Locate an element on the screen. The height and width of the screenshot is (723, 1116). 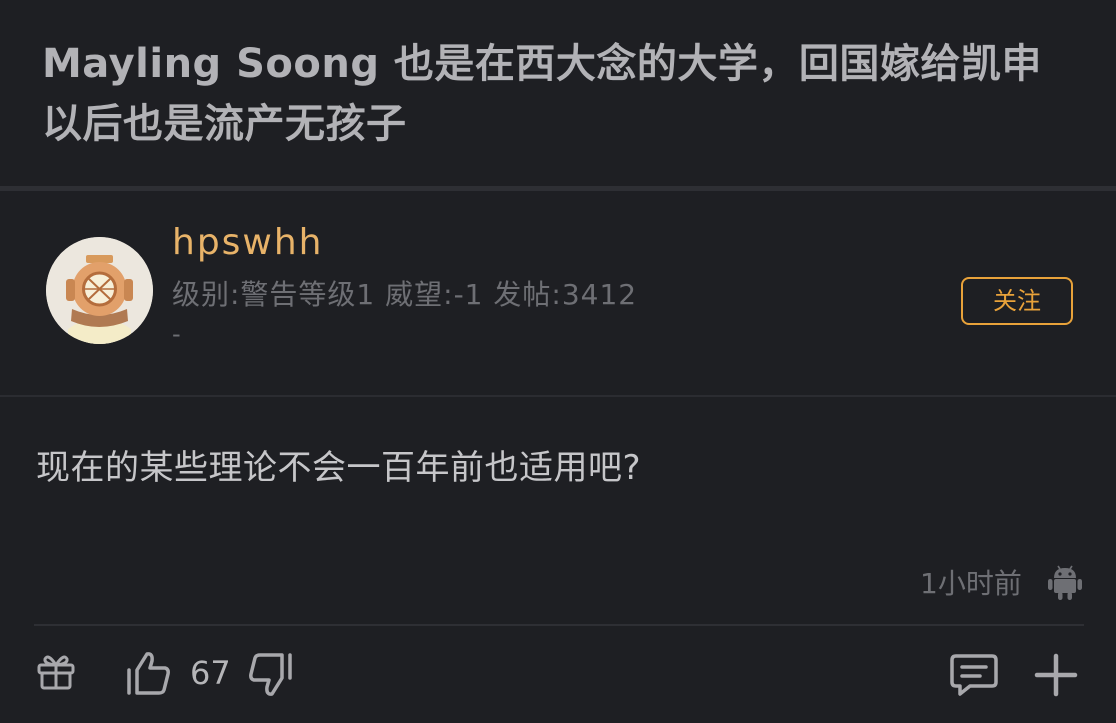
reply-timestamp: 1小时前 is located at coordinates (971, 583).